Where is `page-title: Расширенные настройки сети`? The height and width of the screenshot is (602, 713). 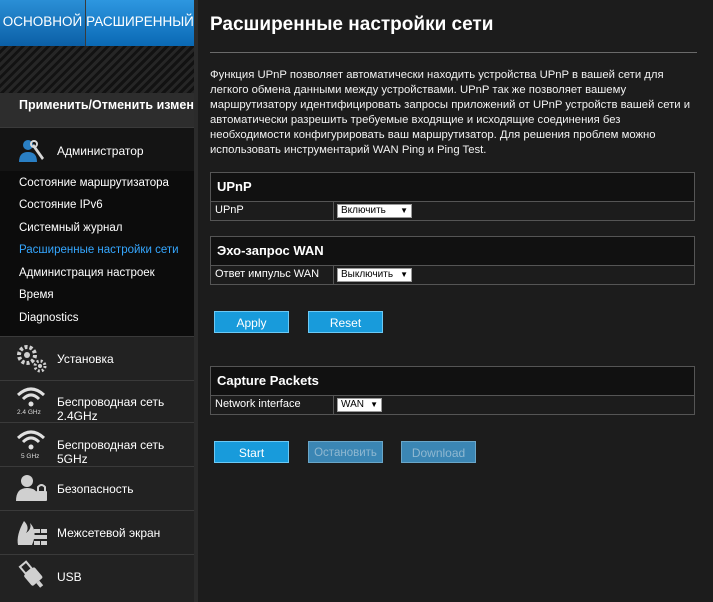 page-title: Расширенные настройки сети is located at coordinates (352, 24).